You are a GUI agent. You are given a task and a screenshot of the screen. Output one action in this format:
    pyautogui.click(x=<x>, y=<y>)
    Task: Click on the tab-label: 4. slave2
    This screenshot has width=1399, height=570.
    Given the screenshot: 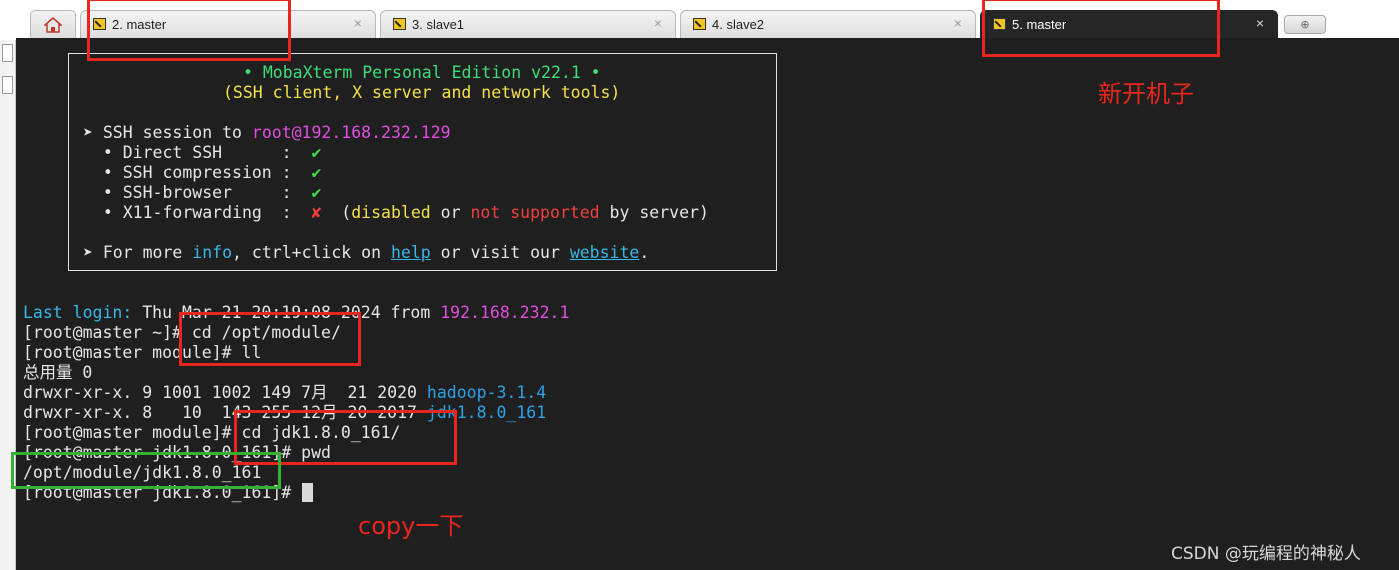 What is the action you would take?
    pyautogui.click(x=738, y=24)
    